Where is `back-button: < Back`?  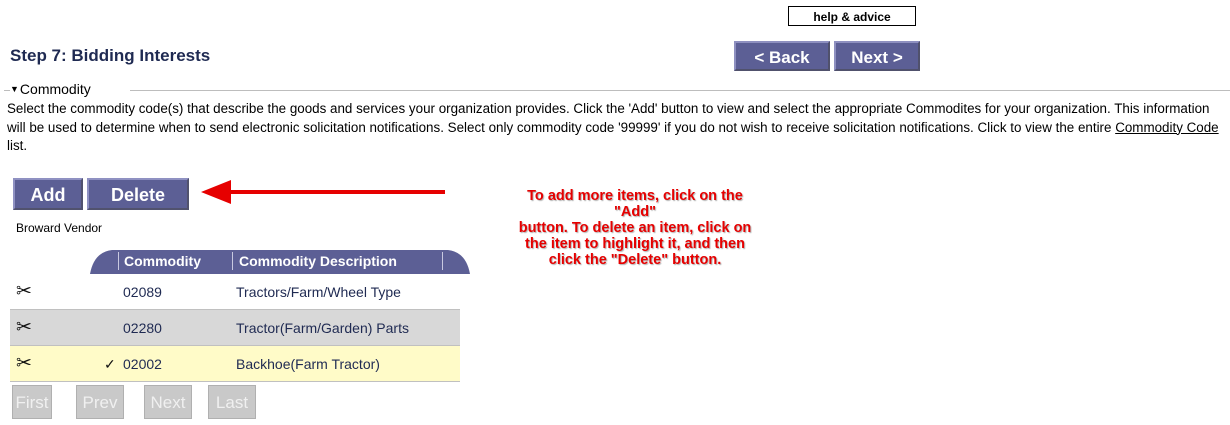
back-button: < Back is located at coordinates (782, 56).